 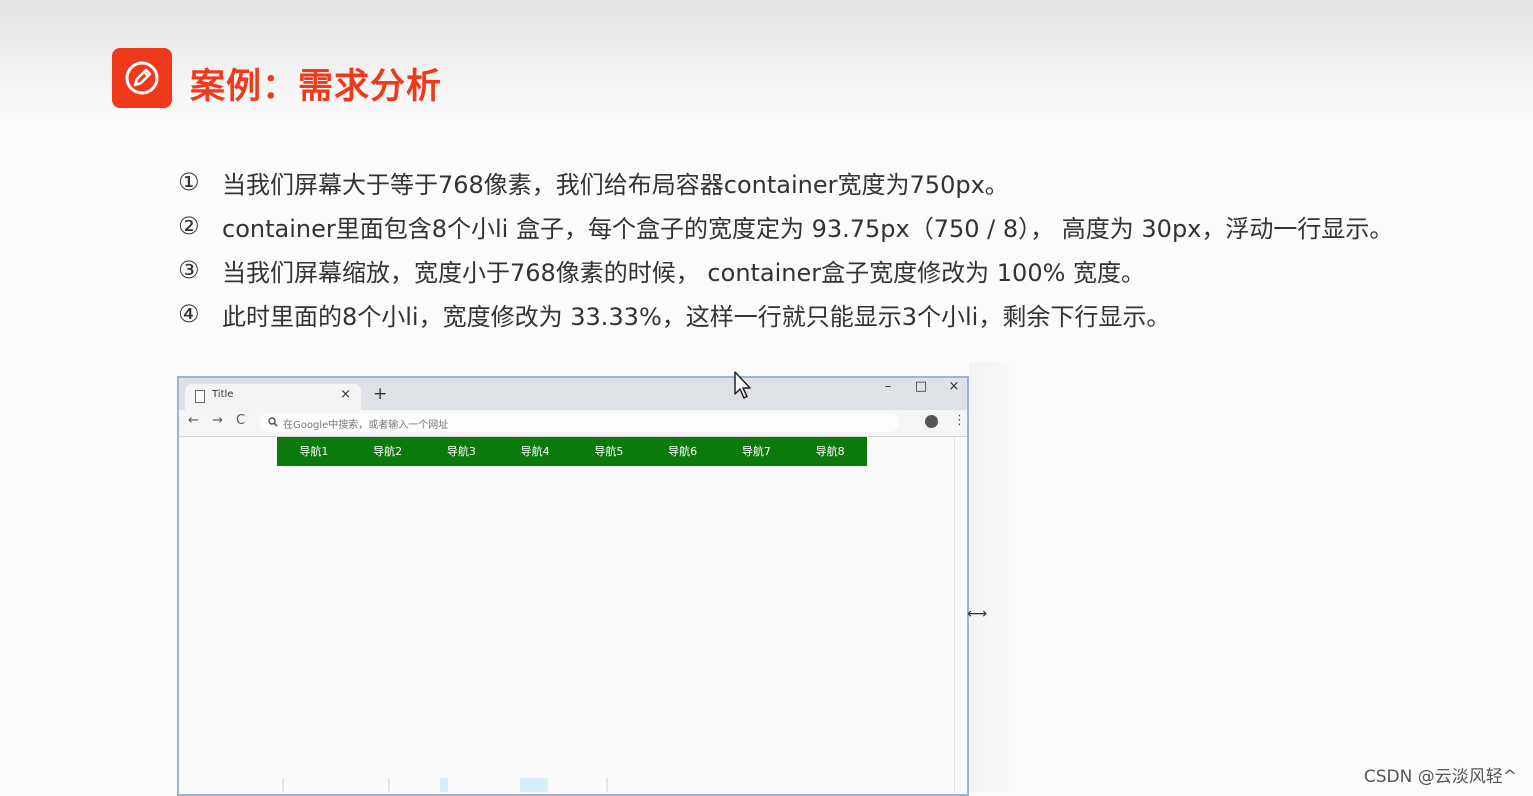 I want to click on pencil-icon, so click(x=142, y=78).